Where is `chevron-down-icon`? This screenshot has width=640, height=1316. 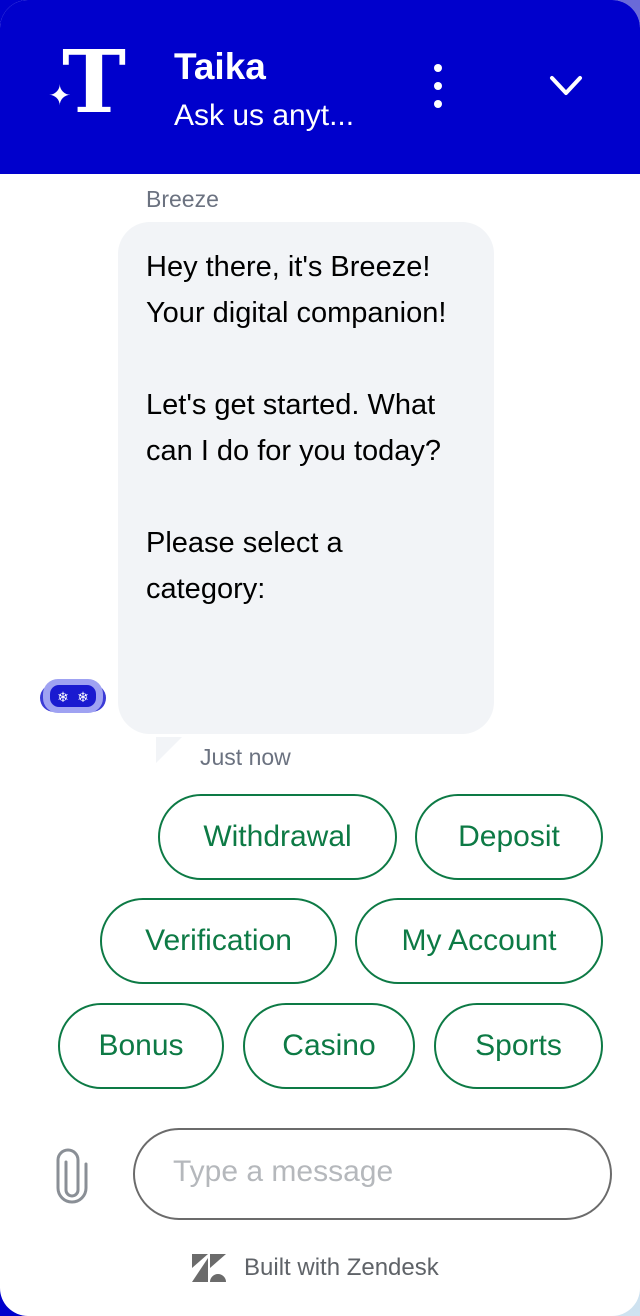
chevron-down-icon is located at coordinates (566, 85).